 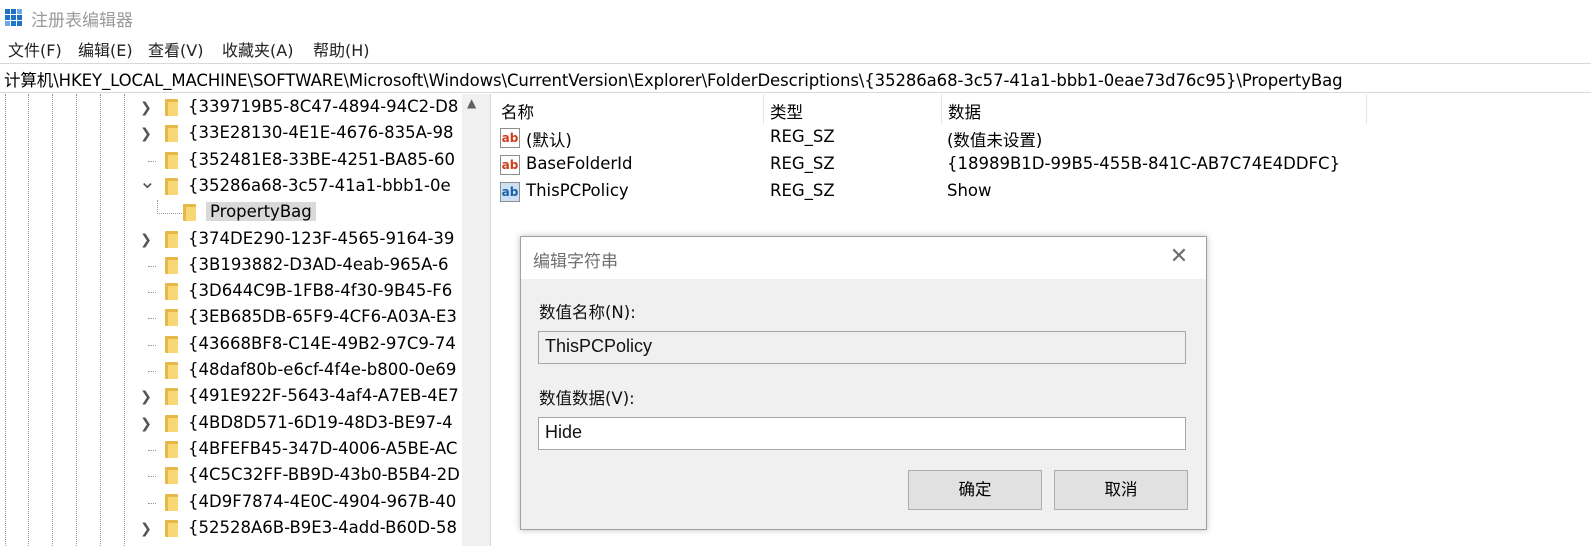 I want to click on value-data: Show, so click(x=969, y=190).